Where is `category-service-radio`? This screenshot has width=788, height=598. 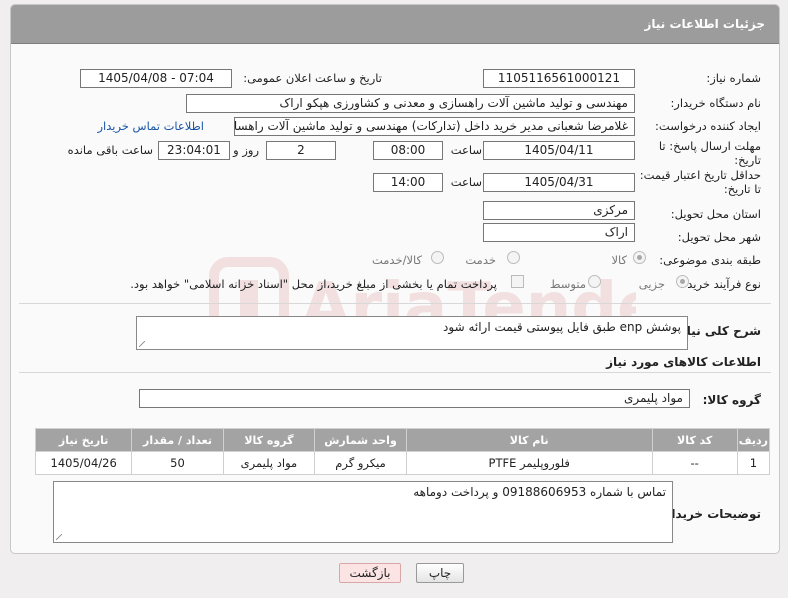 category-service-radio is located at coordinates (513, 257).